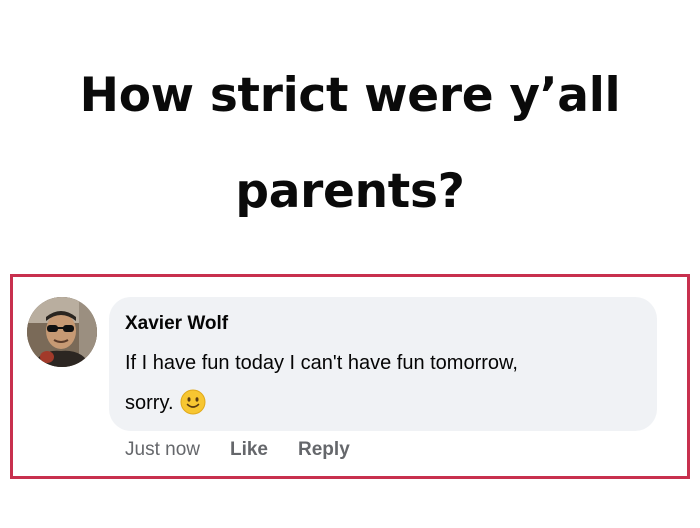 The image size is (700, 528). I want to click on headline-line-1: How strict were y’all, so click(350, 95).